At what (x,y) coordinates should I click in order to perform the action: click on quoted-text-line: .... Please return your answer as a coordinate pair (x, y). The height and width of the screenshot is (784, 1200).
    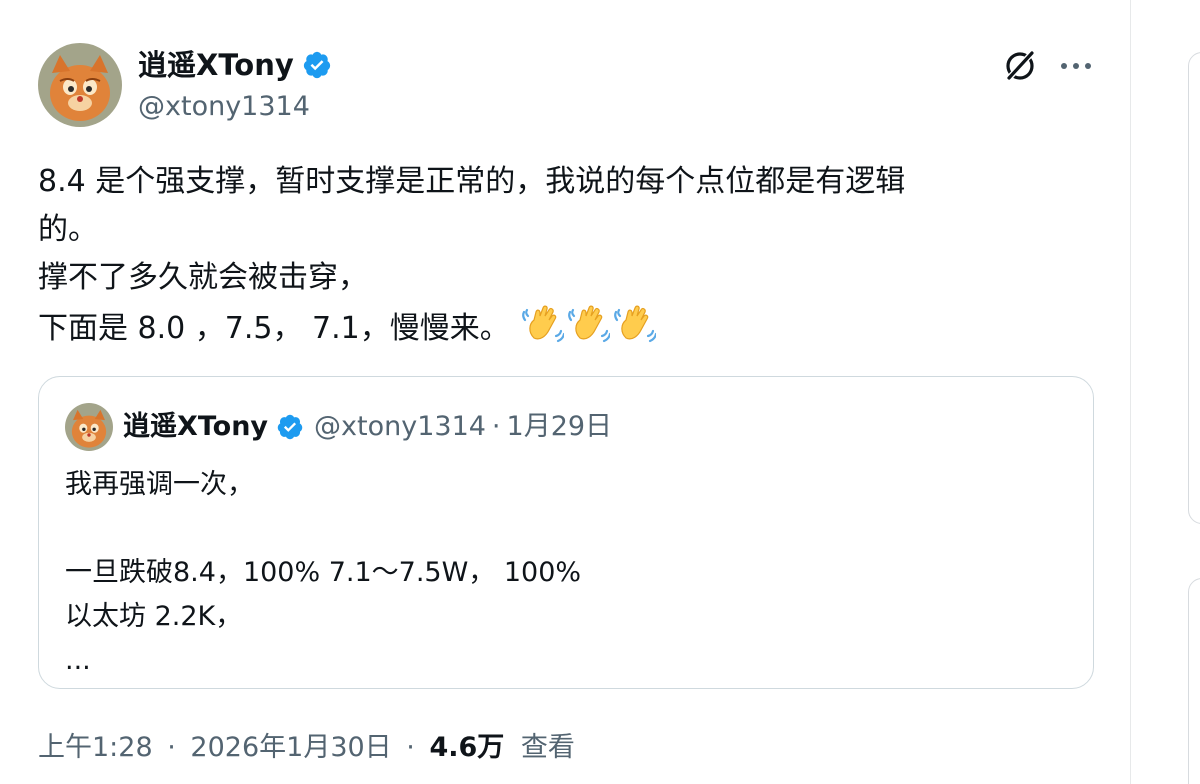
    Looking at the image, I should click on (78, 660).